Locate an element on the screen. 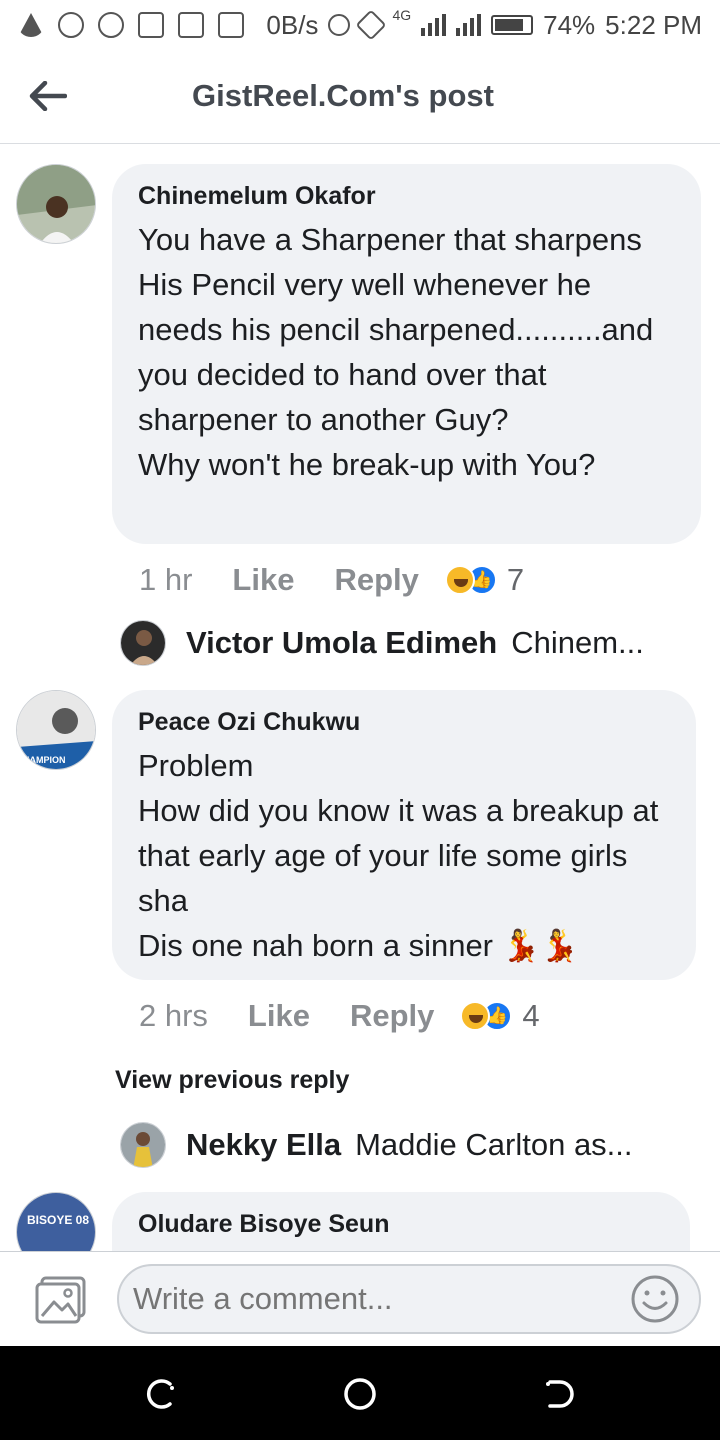  avatar-badge-text: HAMPION is located at coordinates (44, 760).